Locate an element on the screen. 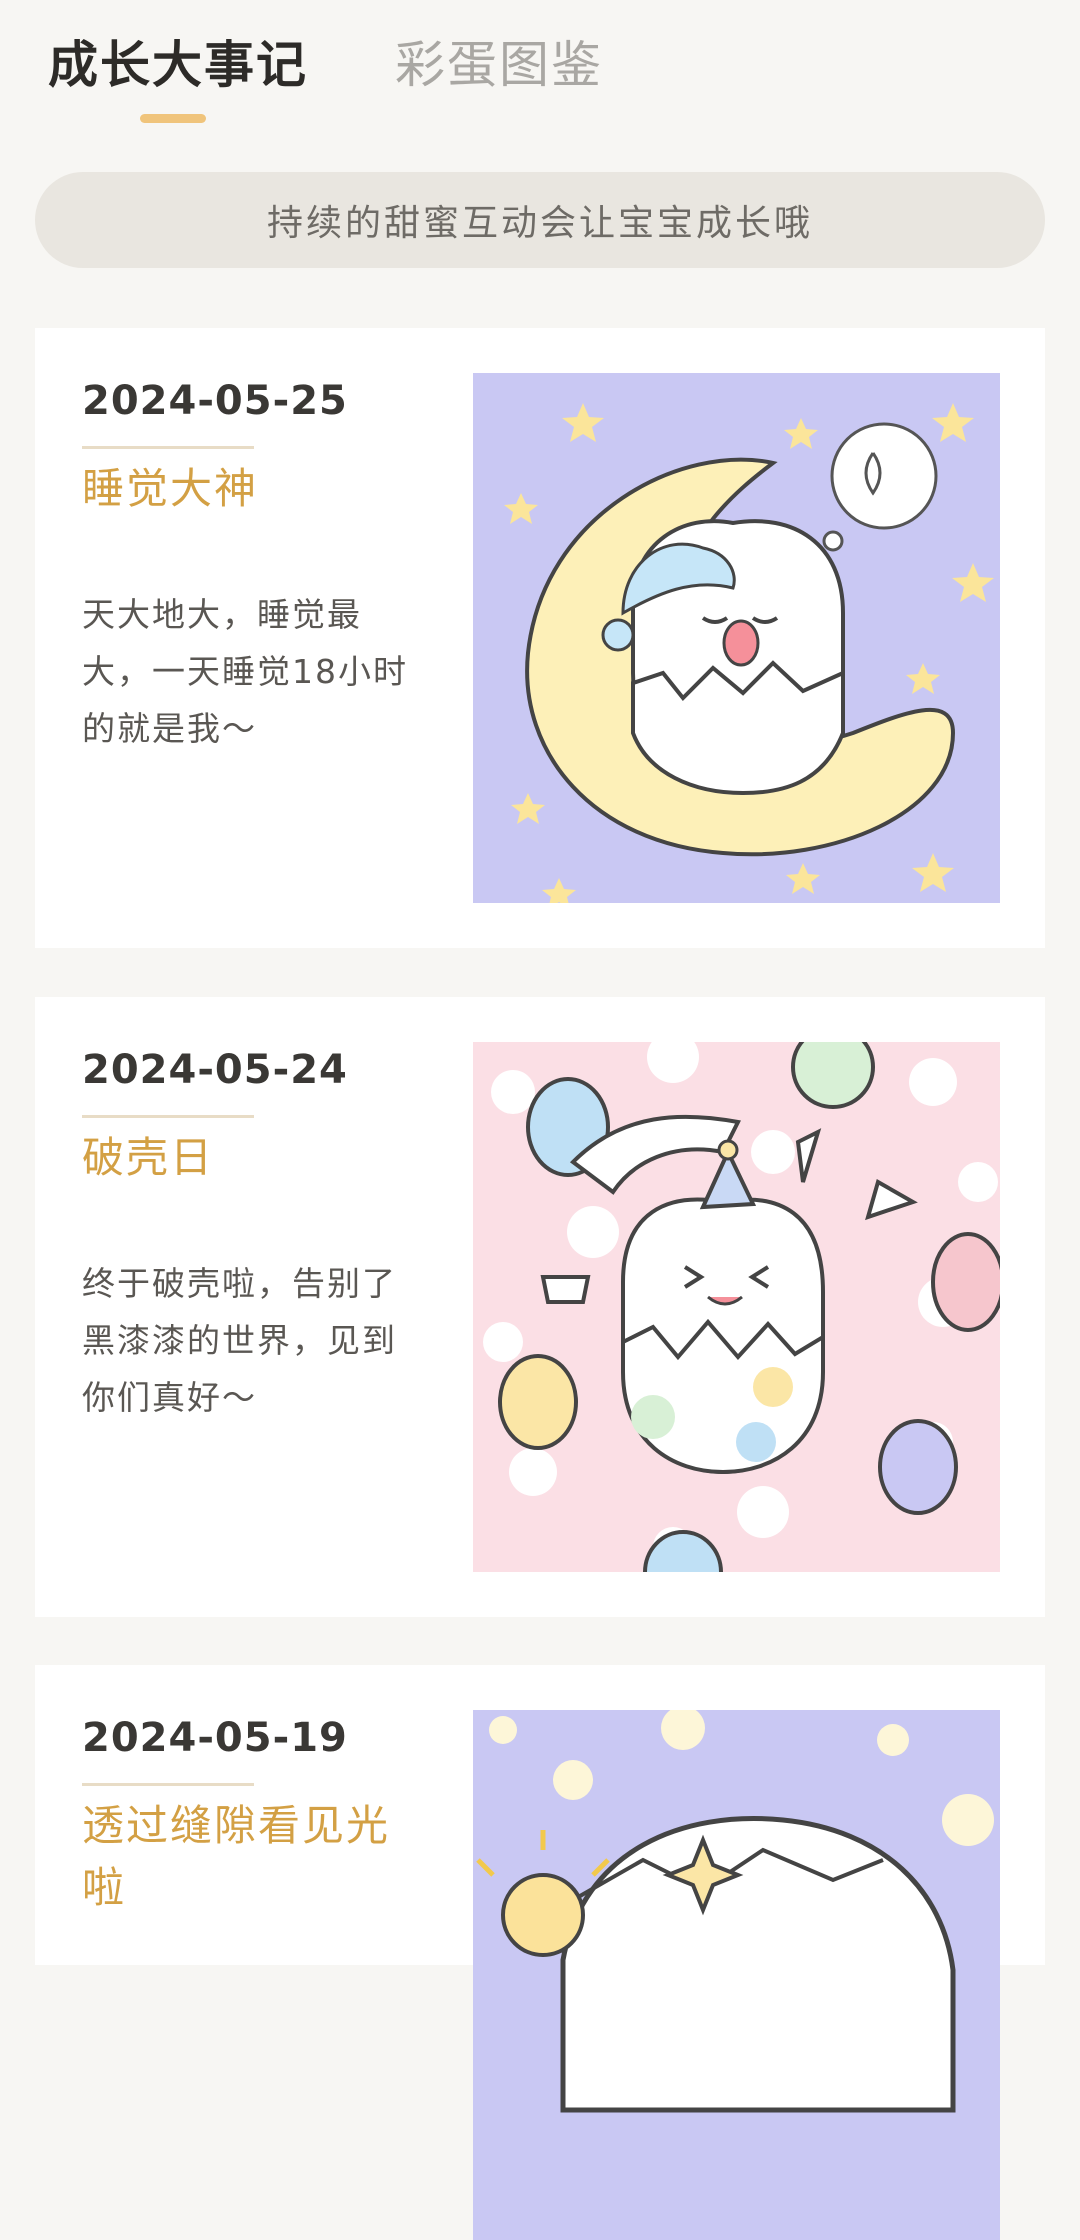 Image resolution: width=1080 pixels, height=2240 pixels. crack-light-illustration is located at coordinates (736, 1975).